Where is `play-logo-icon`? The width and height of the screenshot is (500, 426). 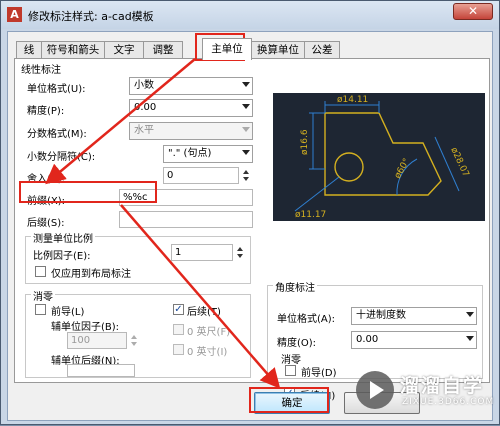 play-logo-icon is located at coordinates (375, 390).